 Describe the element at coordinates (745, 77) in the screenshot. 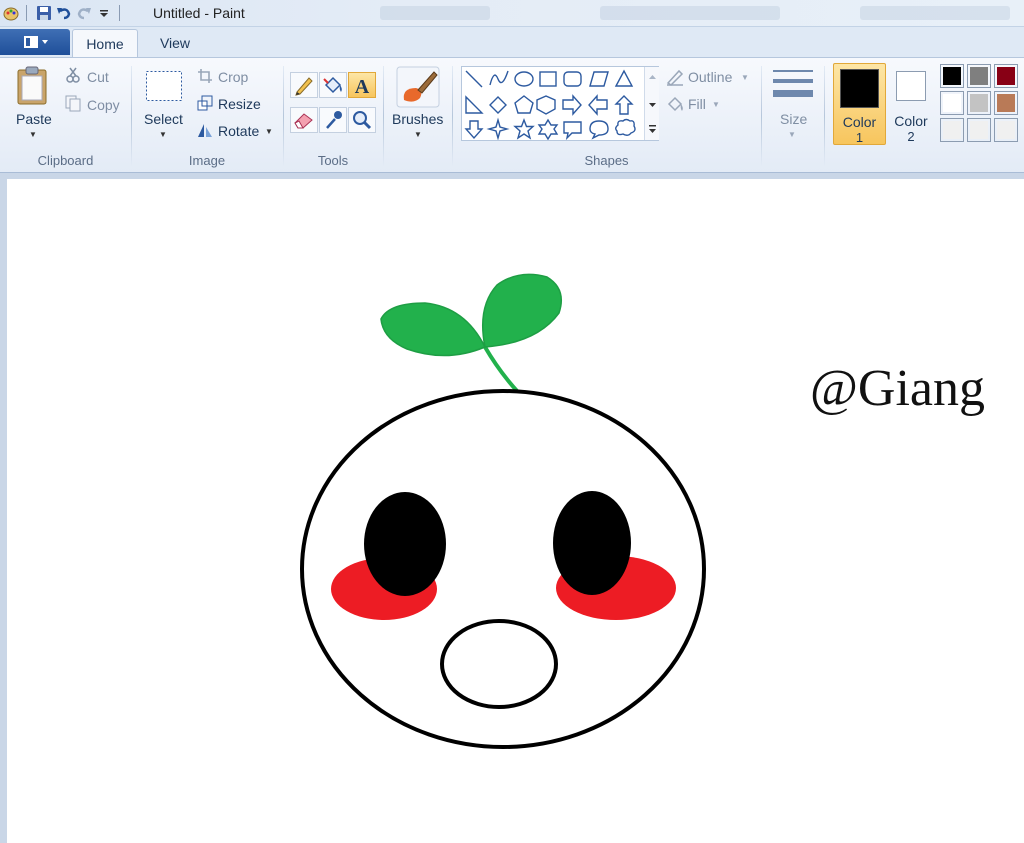

I see `outline-dropdown-caret: ▼` at that location.